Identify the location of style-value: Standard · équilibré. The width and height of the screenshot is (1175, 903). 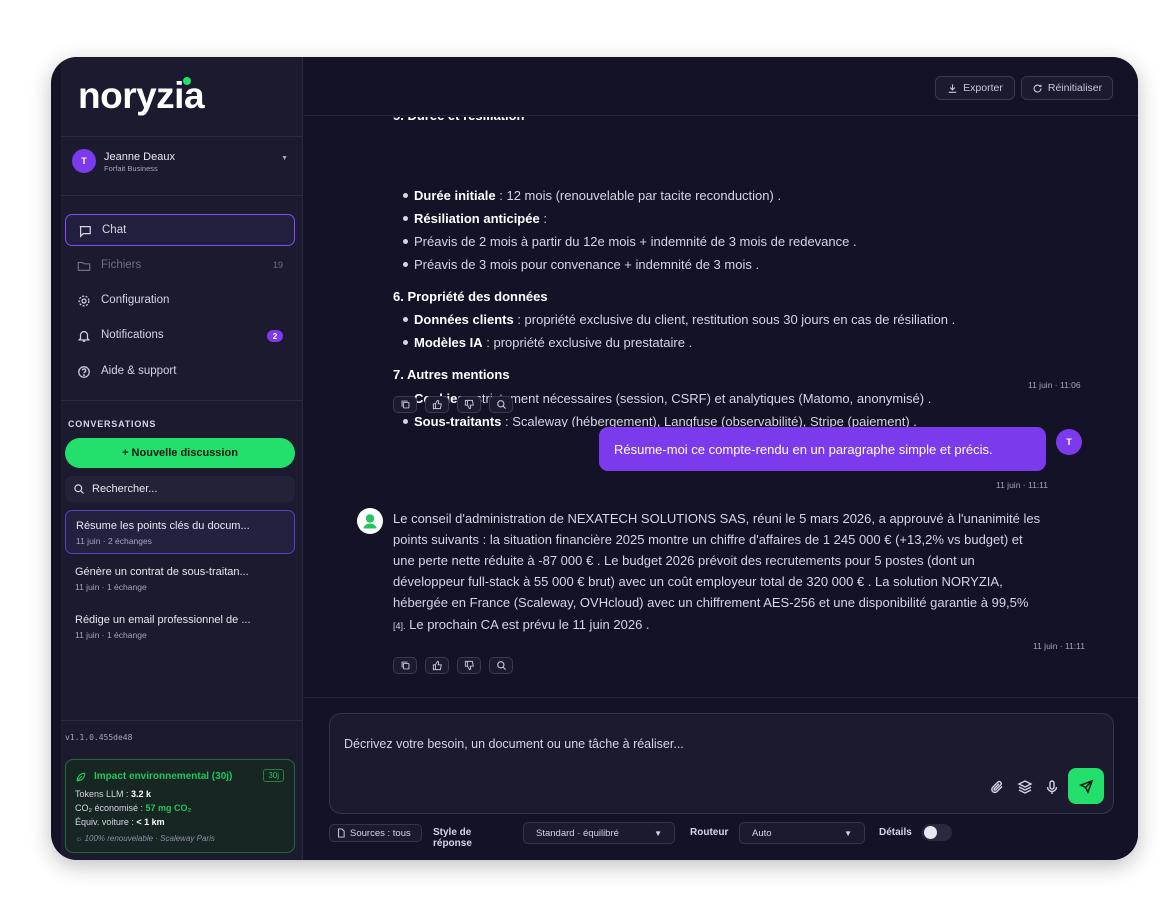
(577, 833).